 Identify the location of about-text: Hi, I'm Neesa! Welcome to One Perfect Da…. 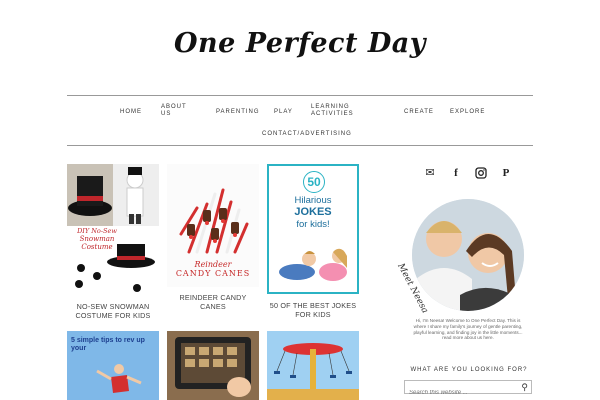
(468, 329).